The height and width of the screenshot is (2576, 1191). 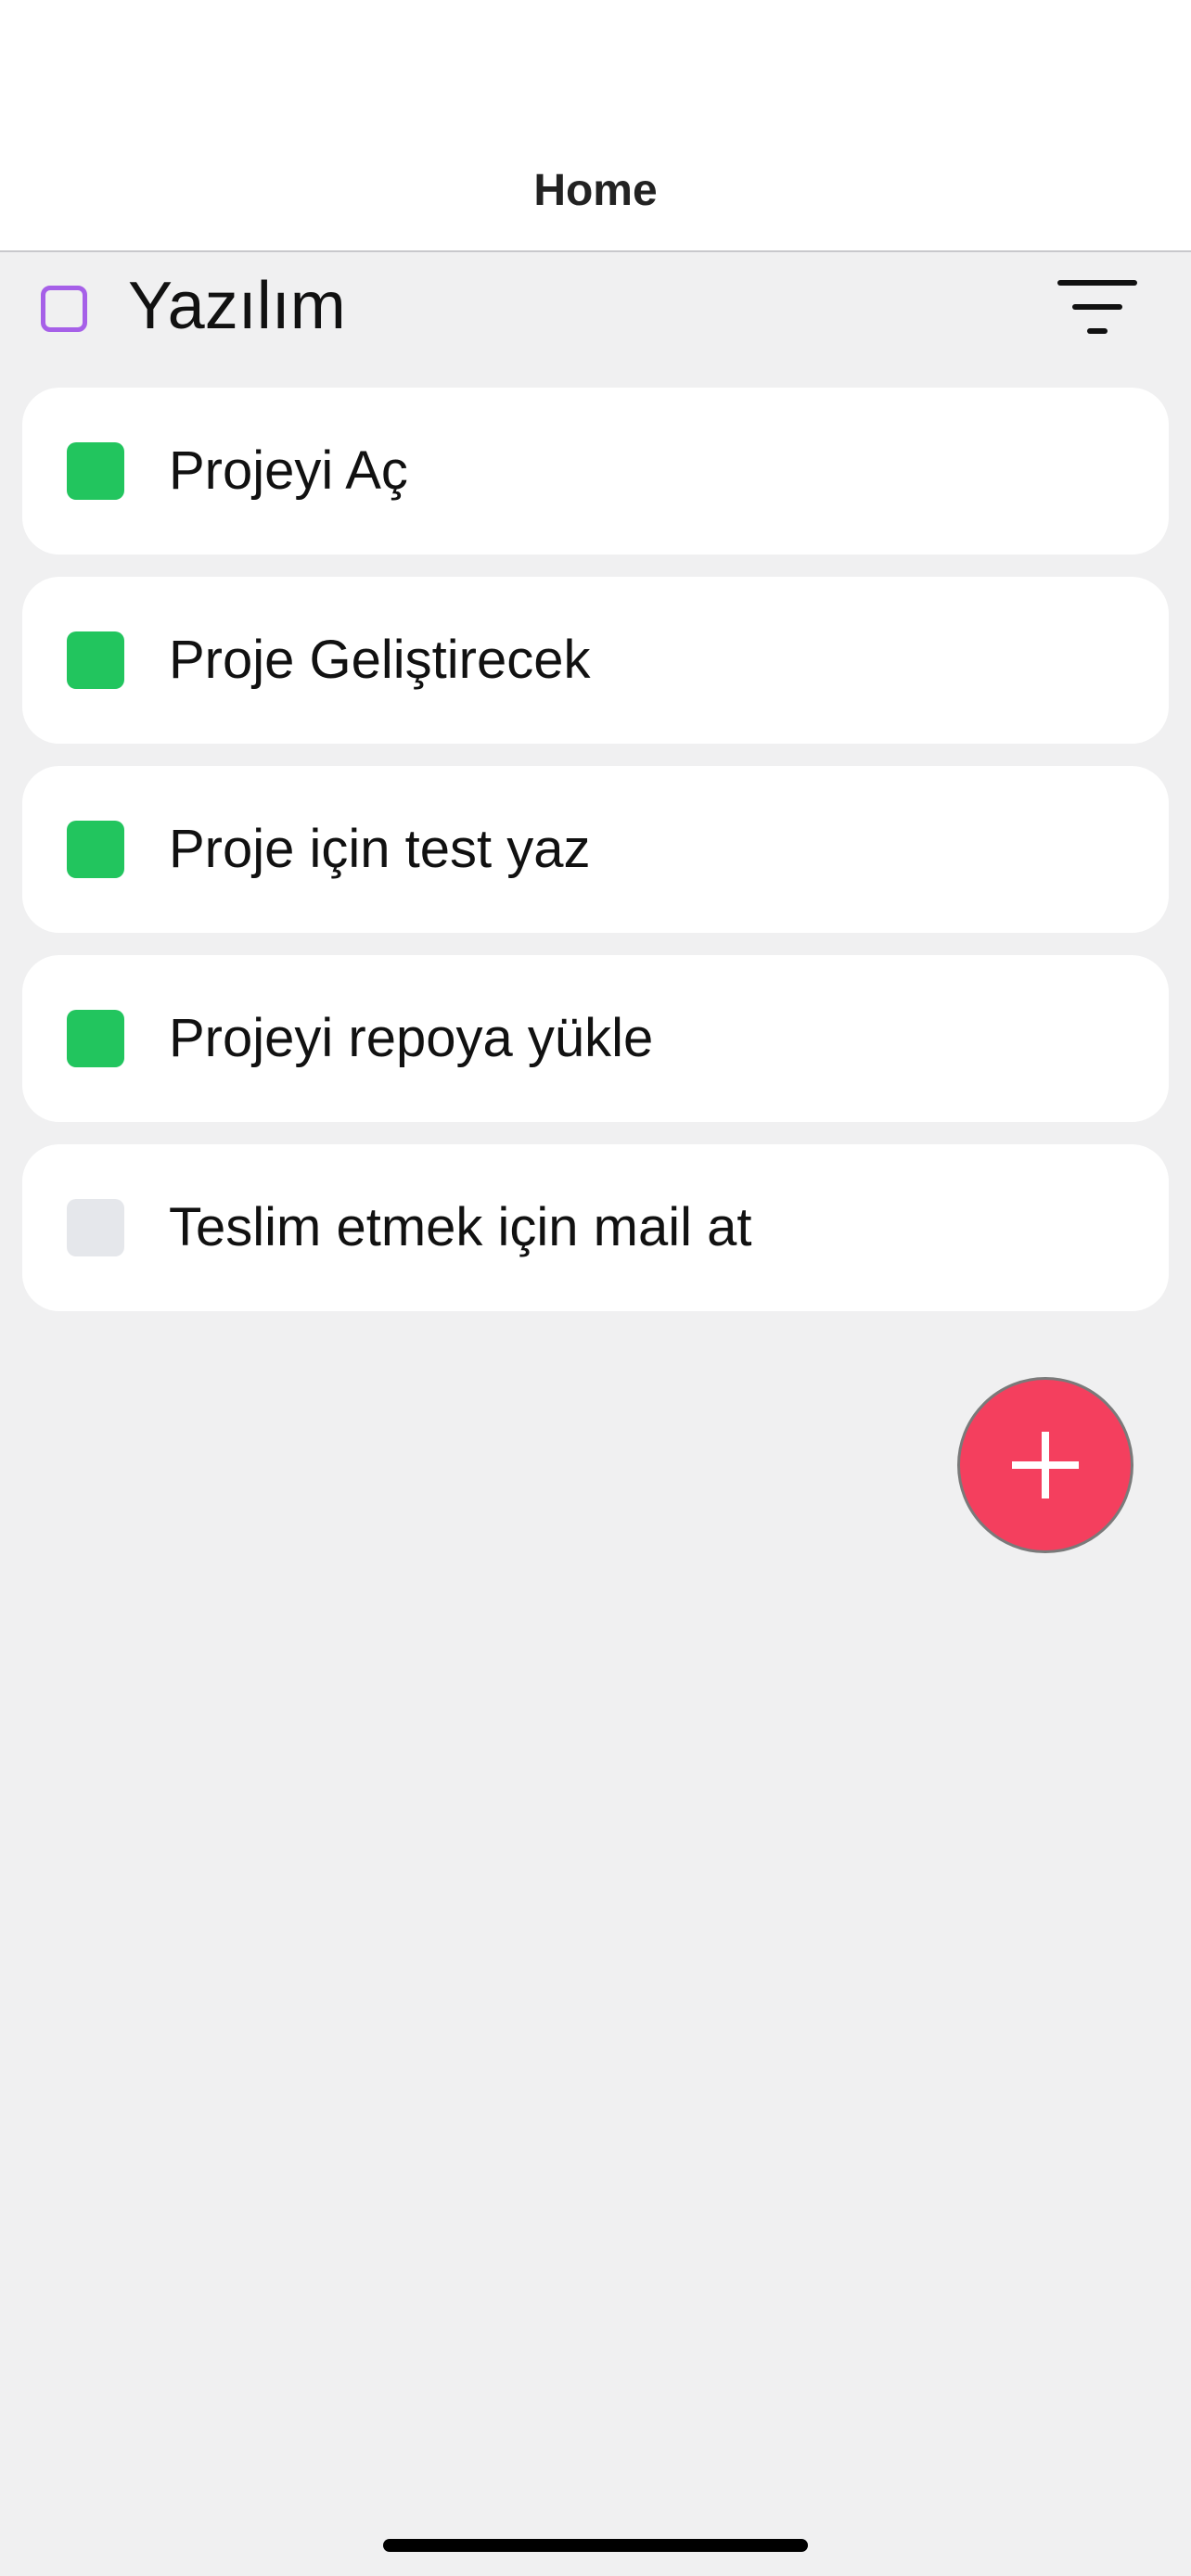 What do you see at coordinates (595, 850) in the screenshot?
I see `task-item: Proje için test yaz` at bounding box center [595, 850].